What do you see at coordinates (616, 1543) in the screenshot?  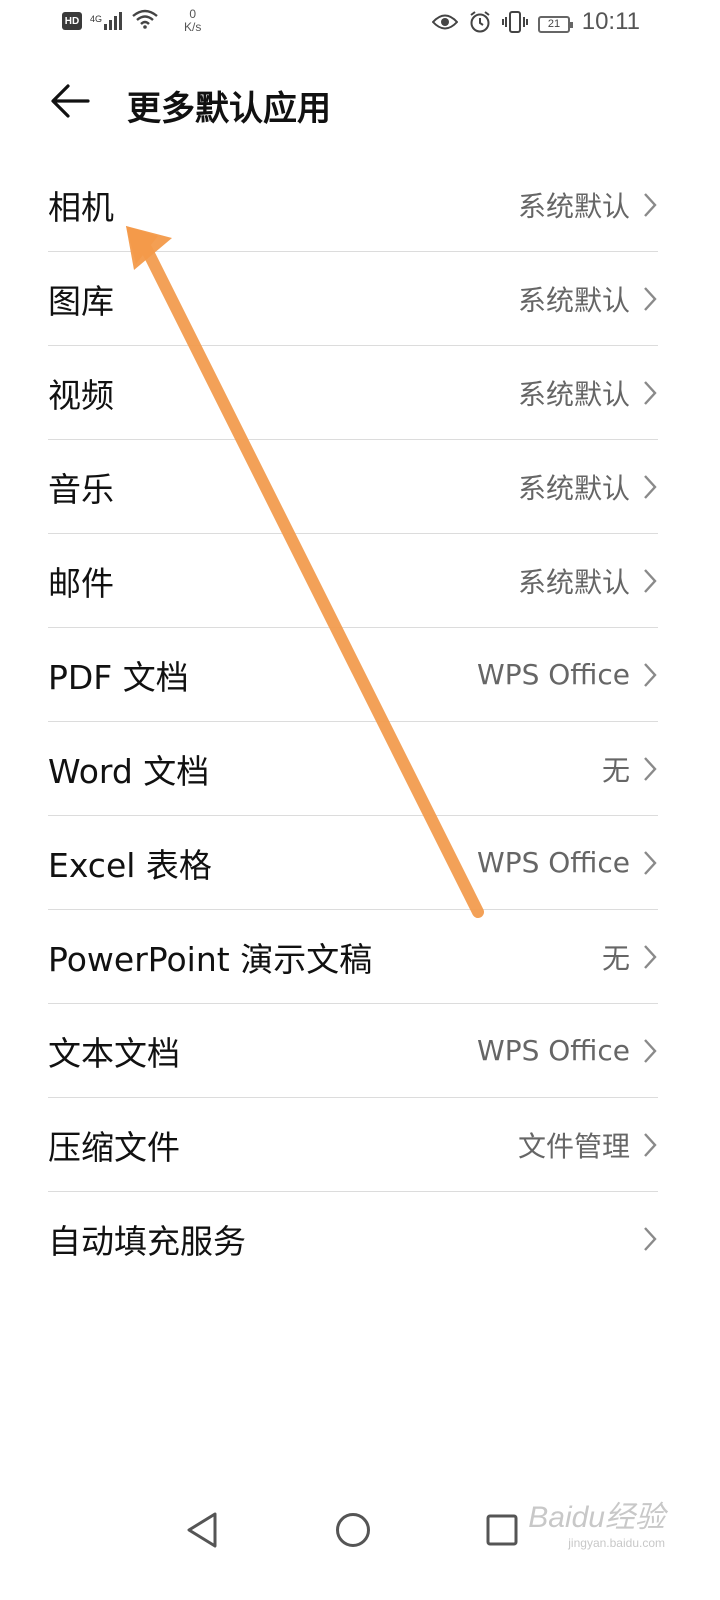 I see `watermark-sub: jingyan.baidu.com` at bounding box center [616, 1543].